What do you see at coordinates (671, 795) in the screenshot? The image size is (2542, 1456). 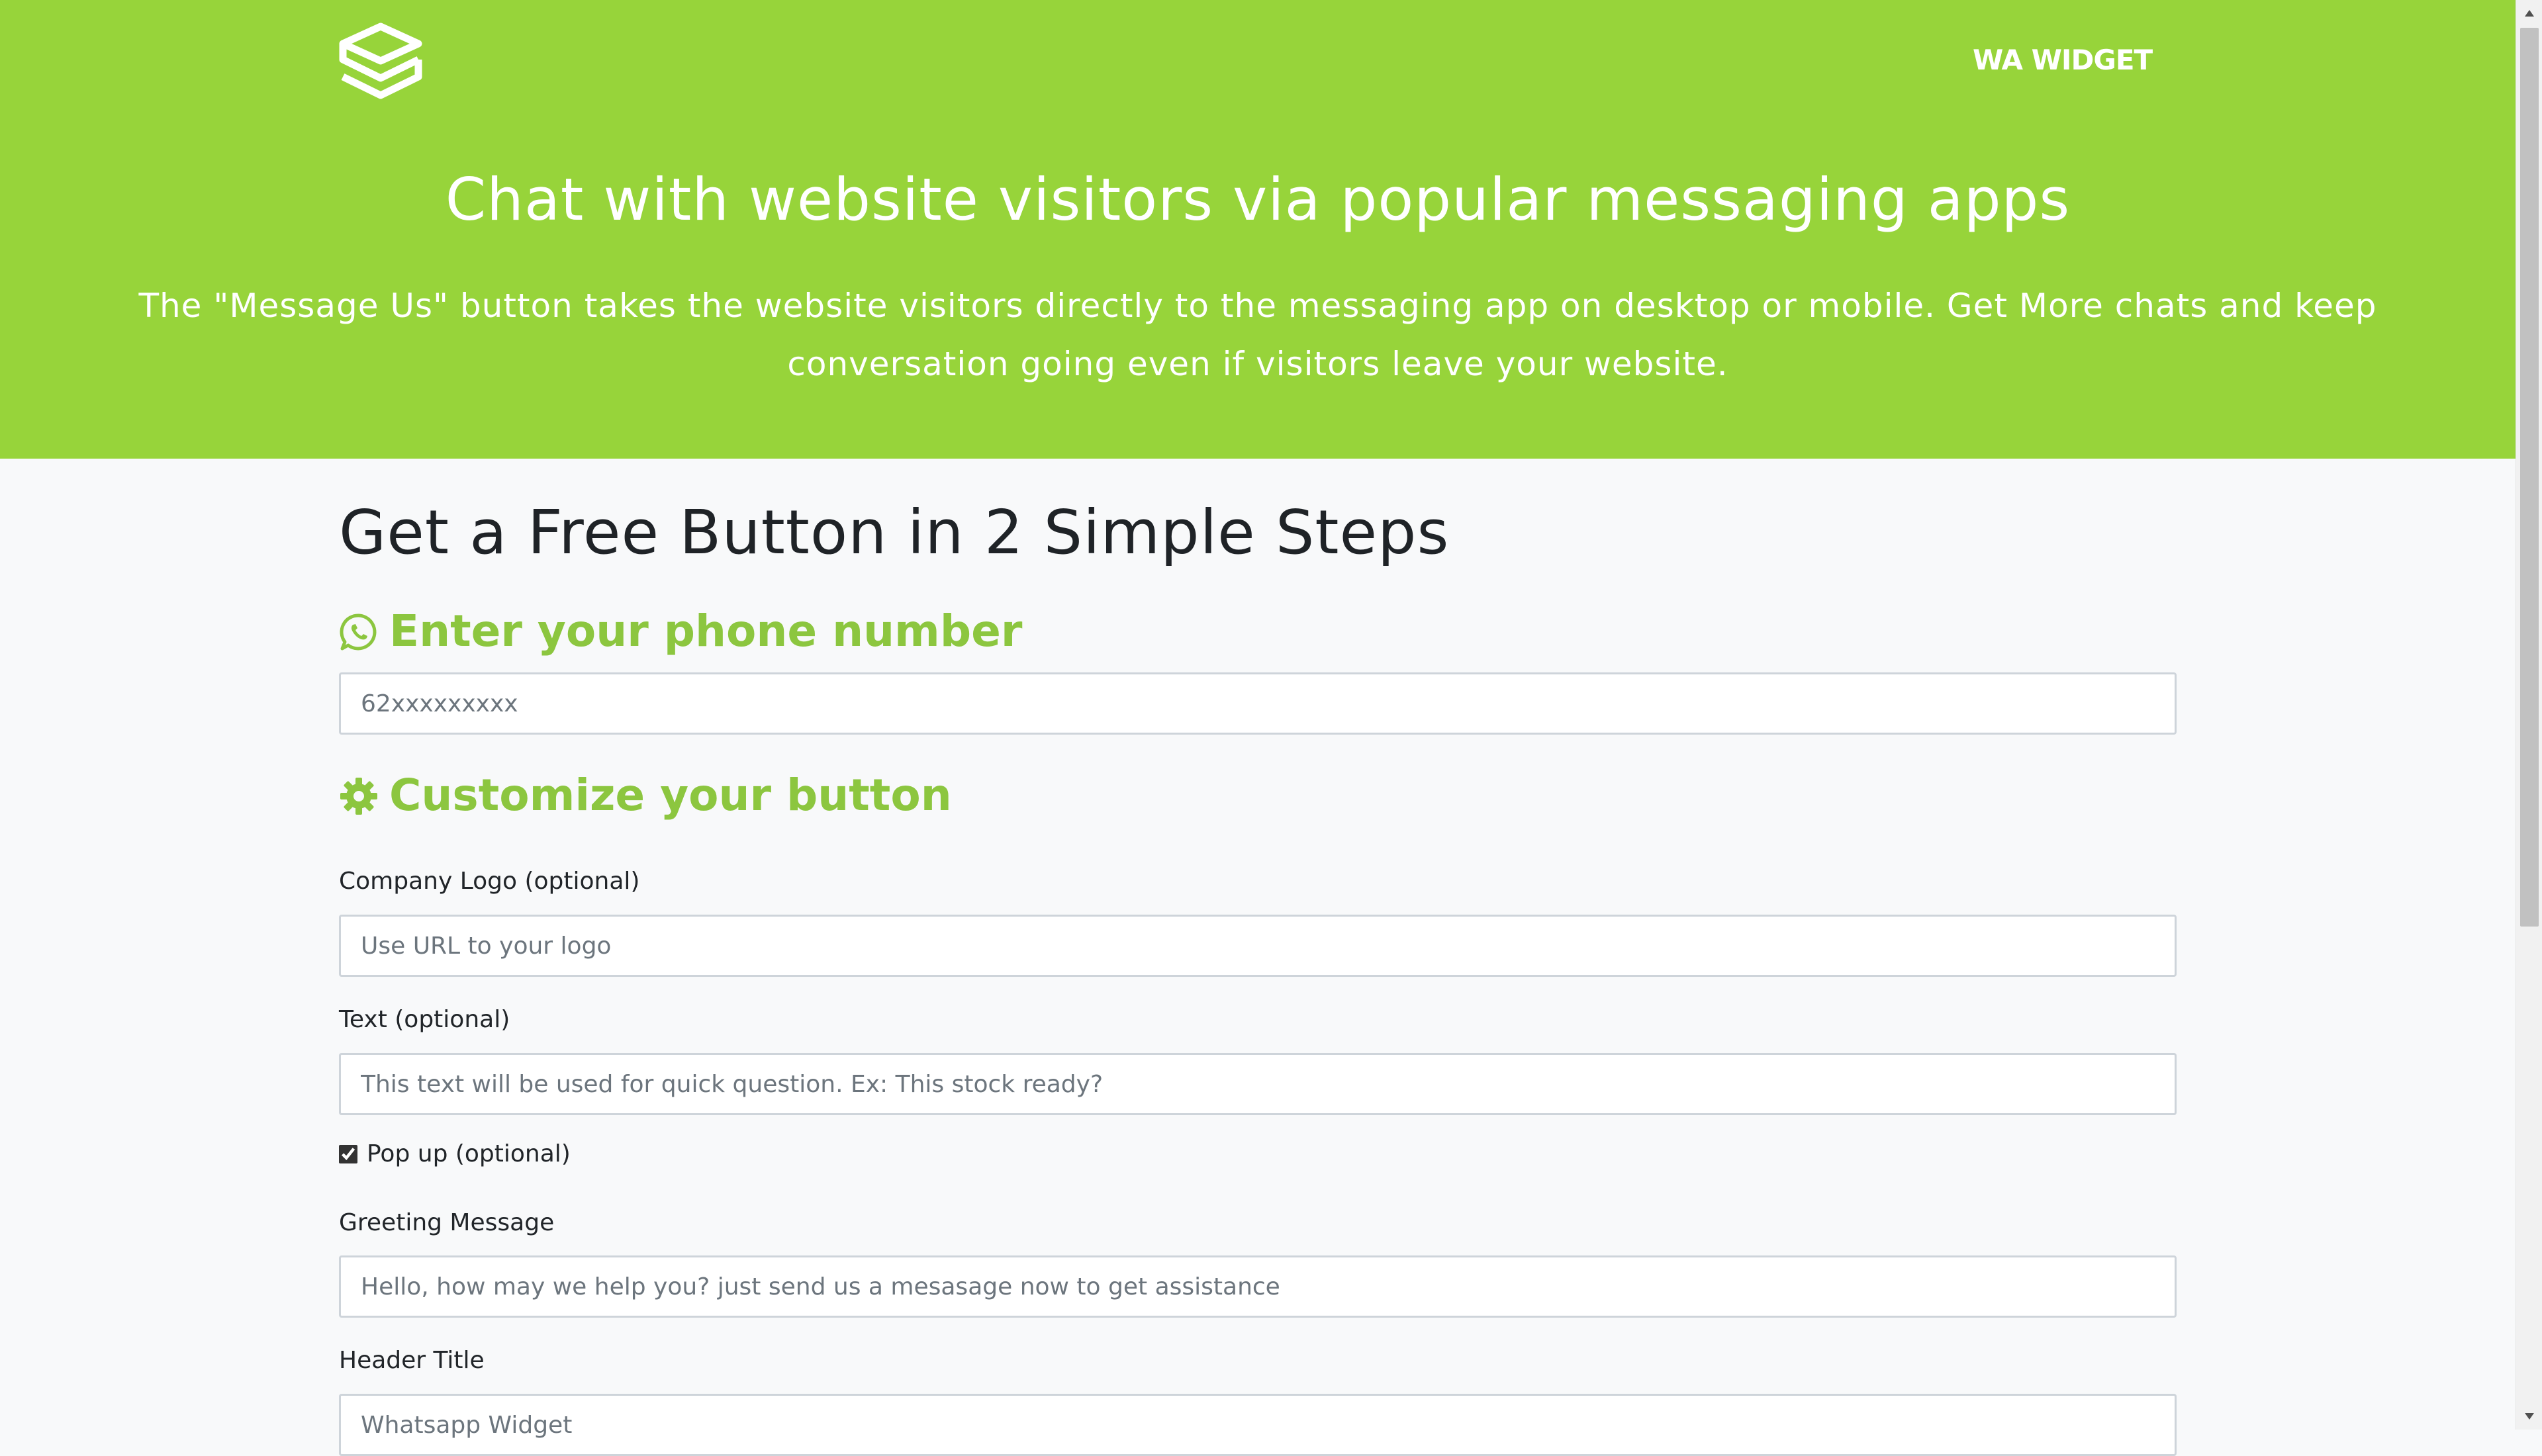 I see `customize-section-title: Customize your button` at bounding box center [671, 795].